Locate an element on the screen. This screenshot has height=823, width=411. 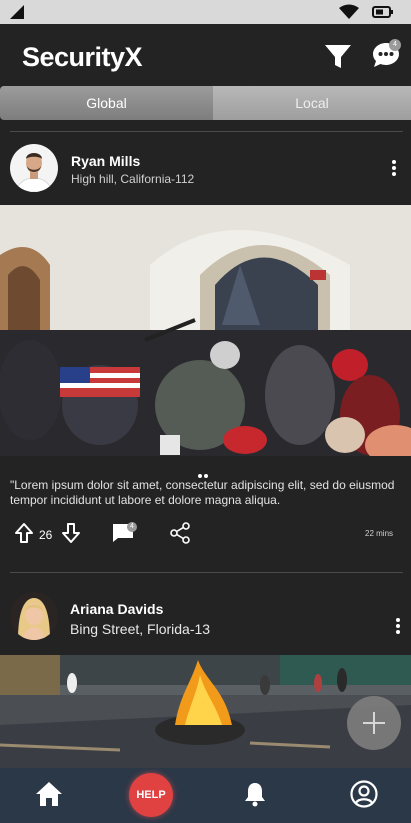
bottom-navigation: HELP is located at coordinates (205, 795).